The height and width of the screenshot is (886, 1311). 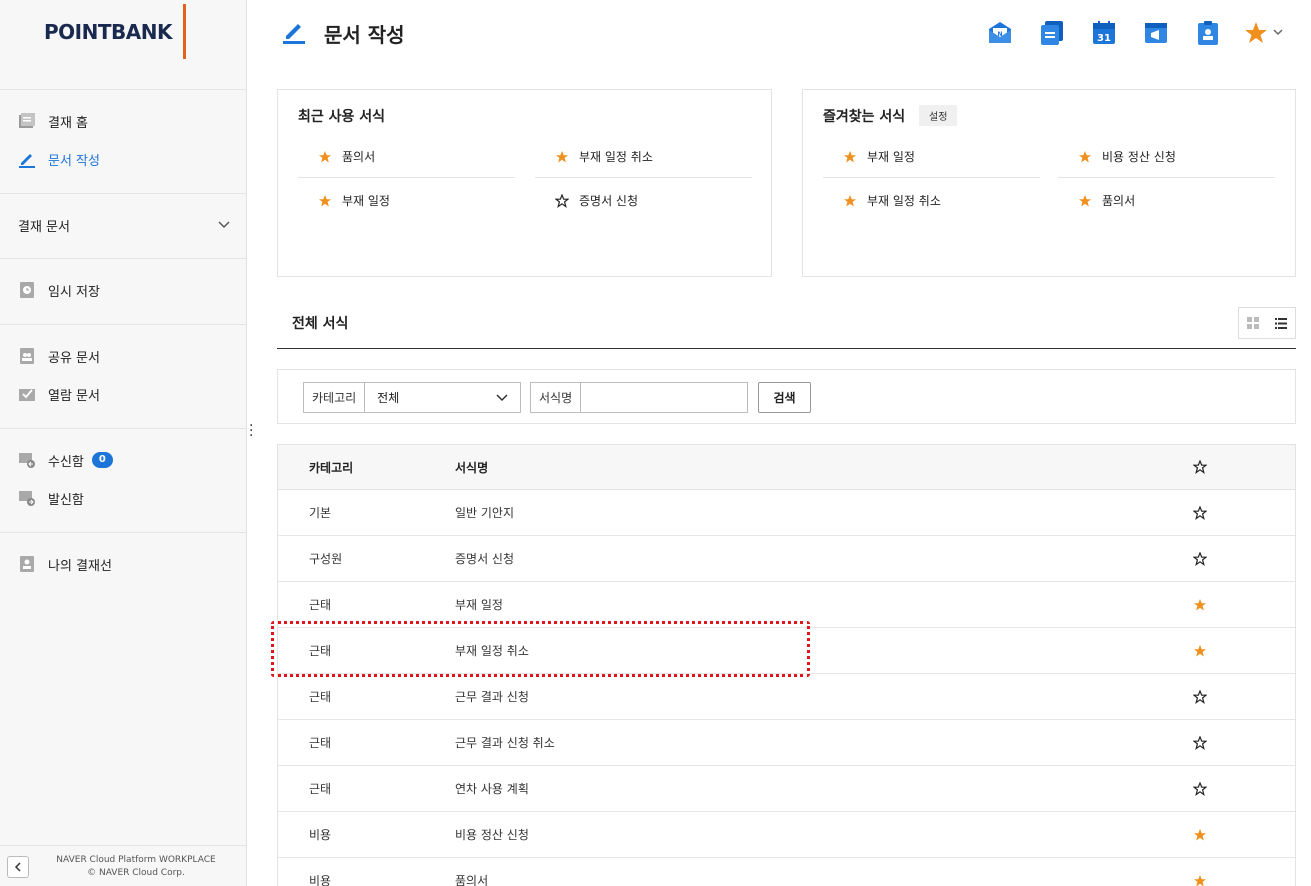 I want to click on docs-icon, so click(x=1052, y=33).